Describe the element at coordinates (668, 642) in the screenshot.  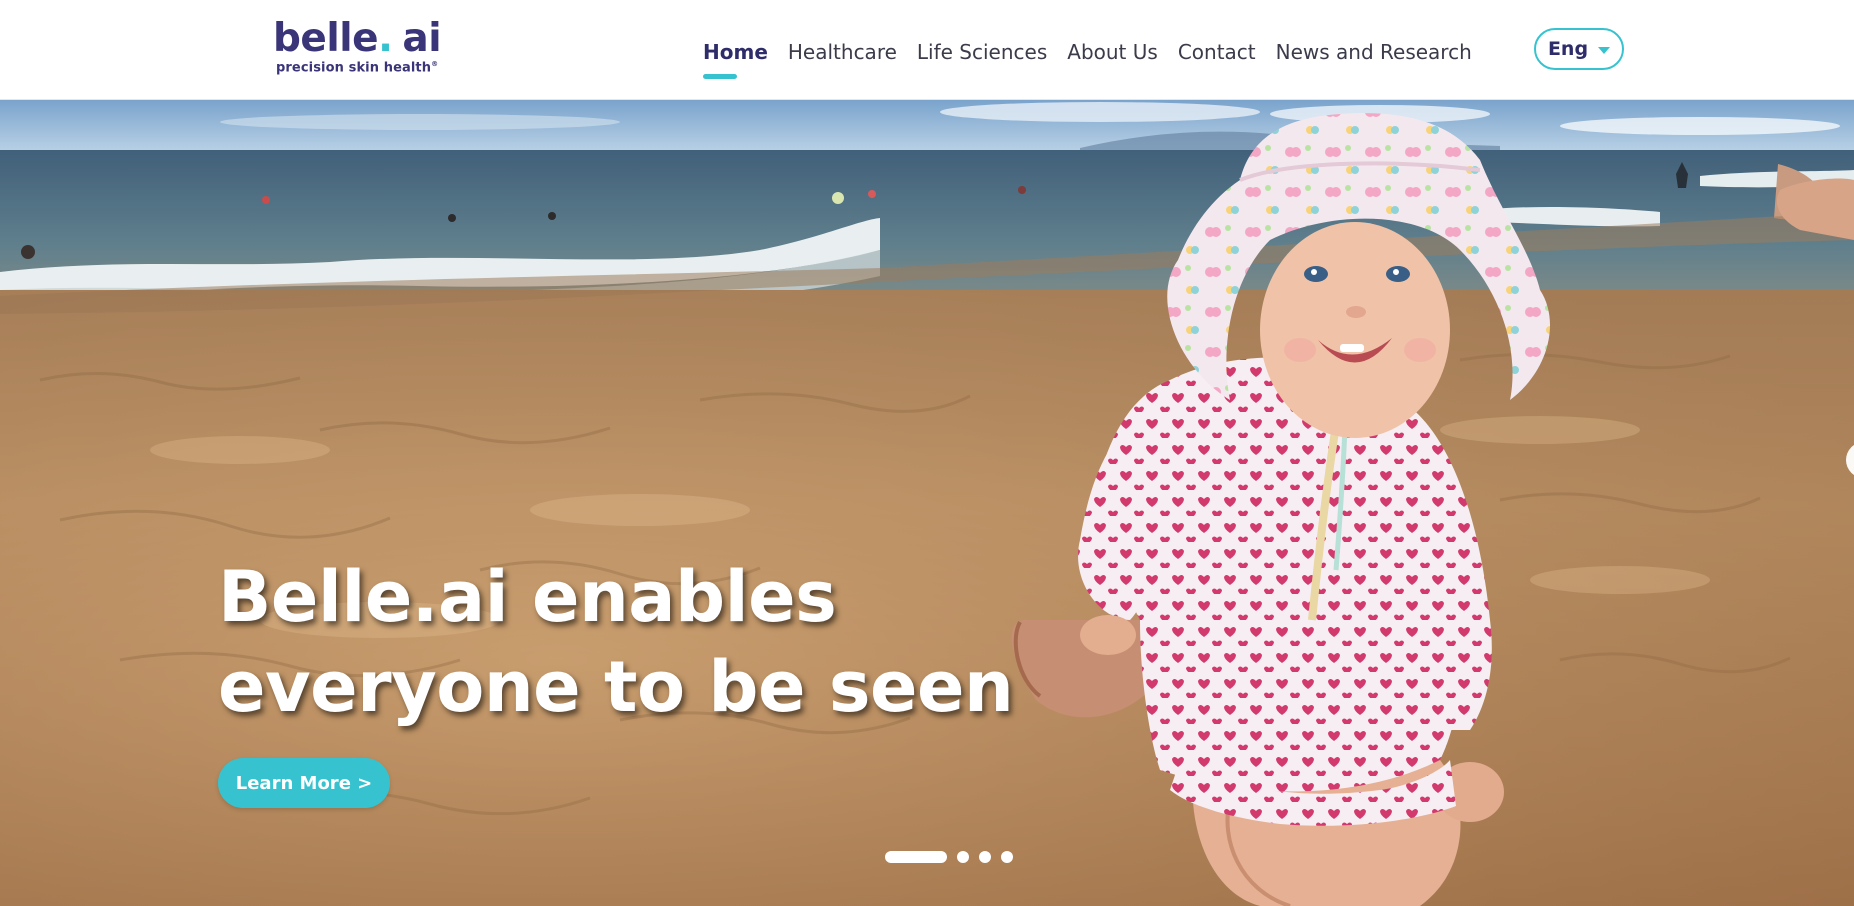
I see `hero-headline: Belle.ai enables everyone to be seen` at that location.